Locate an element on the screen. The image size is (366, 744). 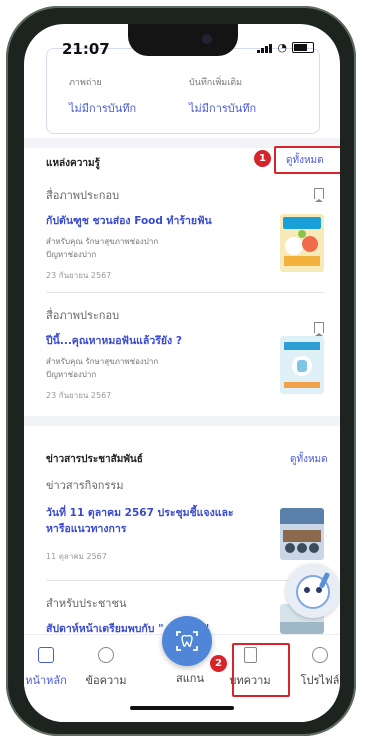
annotation-badge-2: 2 is located at coordinates (218, 663).